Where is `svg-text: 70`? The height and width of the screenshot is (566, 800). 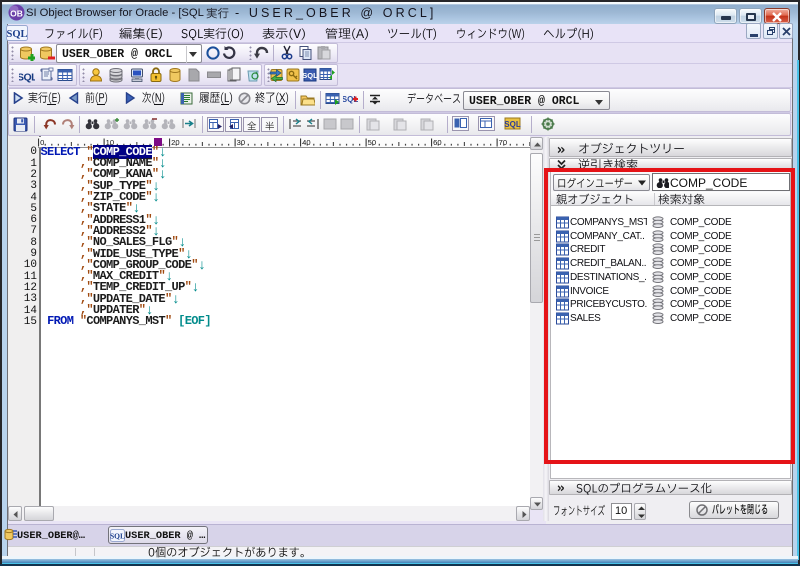
svg-text: 70 is located at coordinates (503, 142).